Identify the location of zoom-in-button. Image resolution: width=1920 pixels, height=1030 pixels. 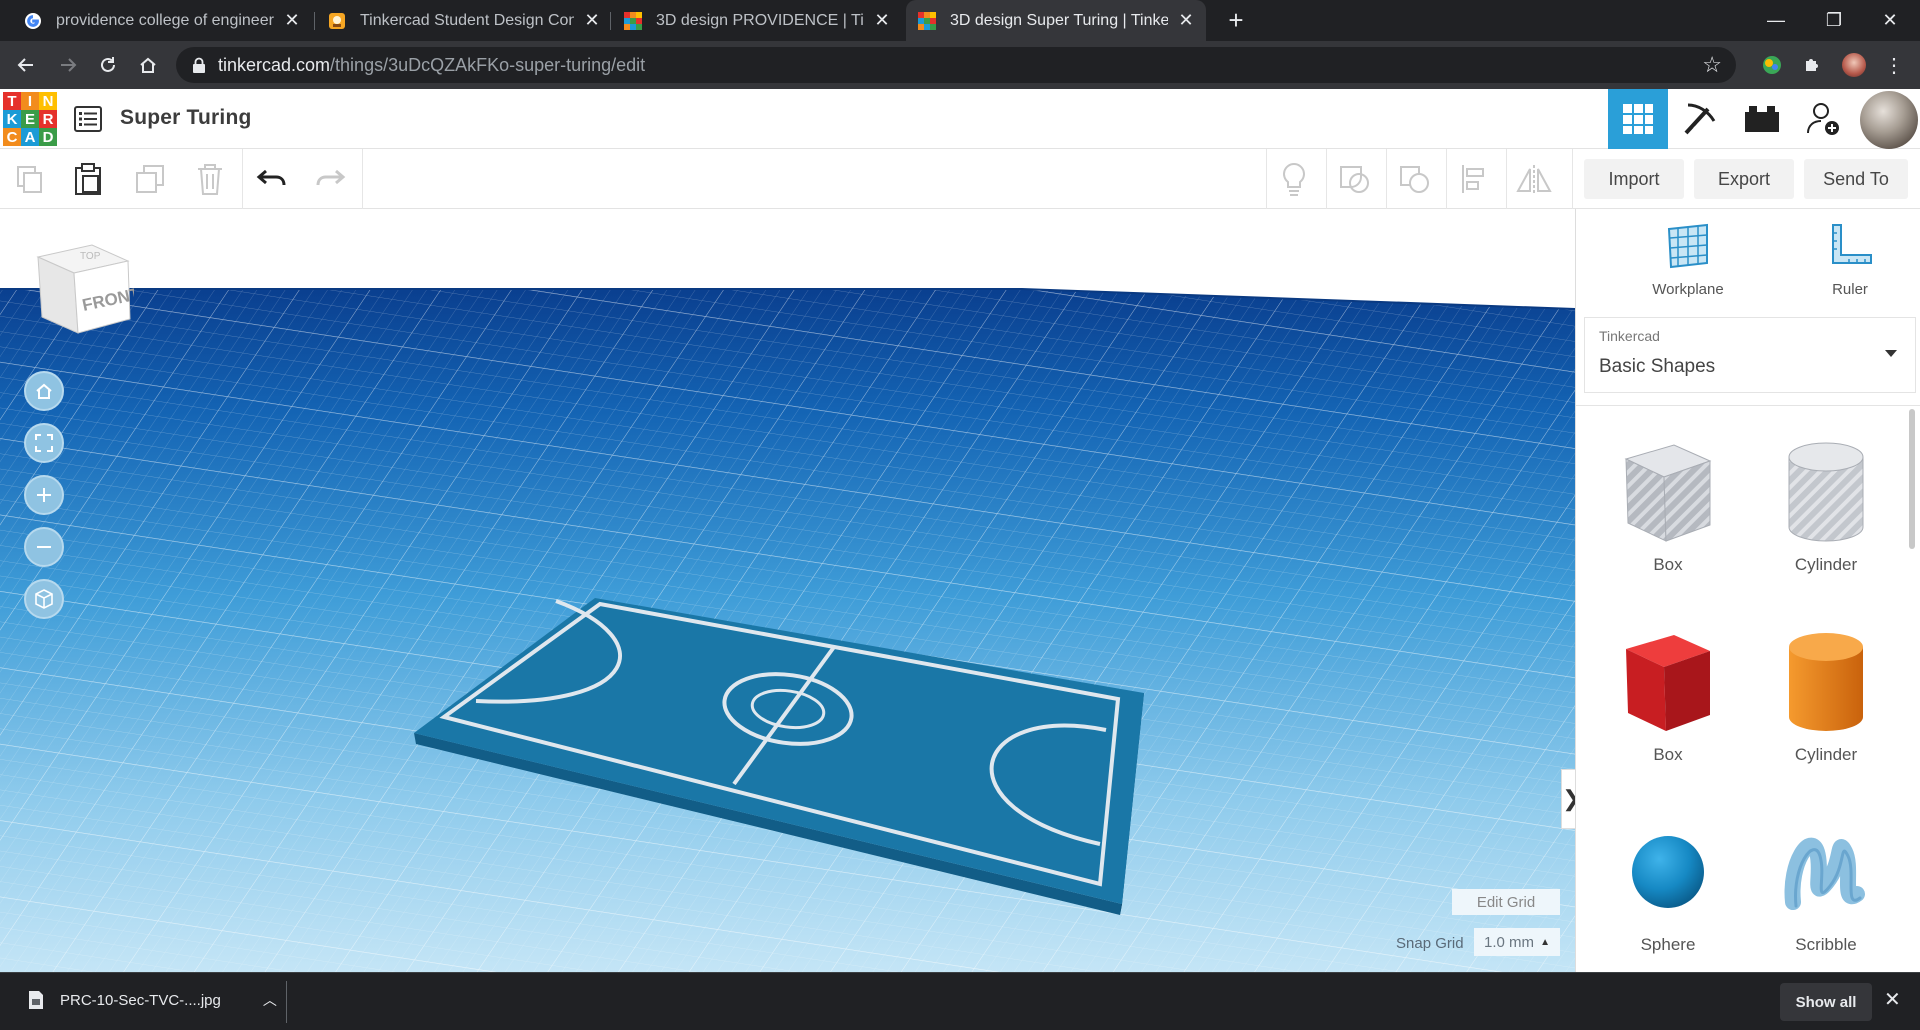
(44, 495).